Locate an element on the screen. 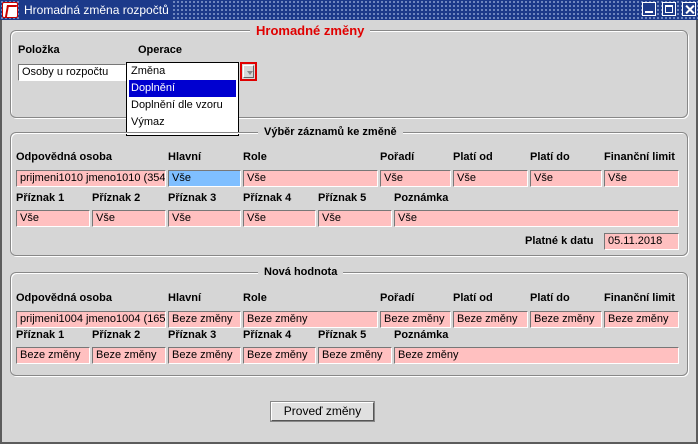 The height and width of the screenshot is (444, 698). vyber-plati-od-field: Vše is located at coordinates (490, 178).